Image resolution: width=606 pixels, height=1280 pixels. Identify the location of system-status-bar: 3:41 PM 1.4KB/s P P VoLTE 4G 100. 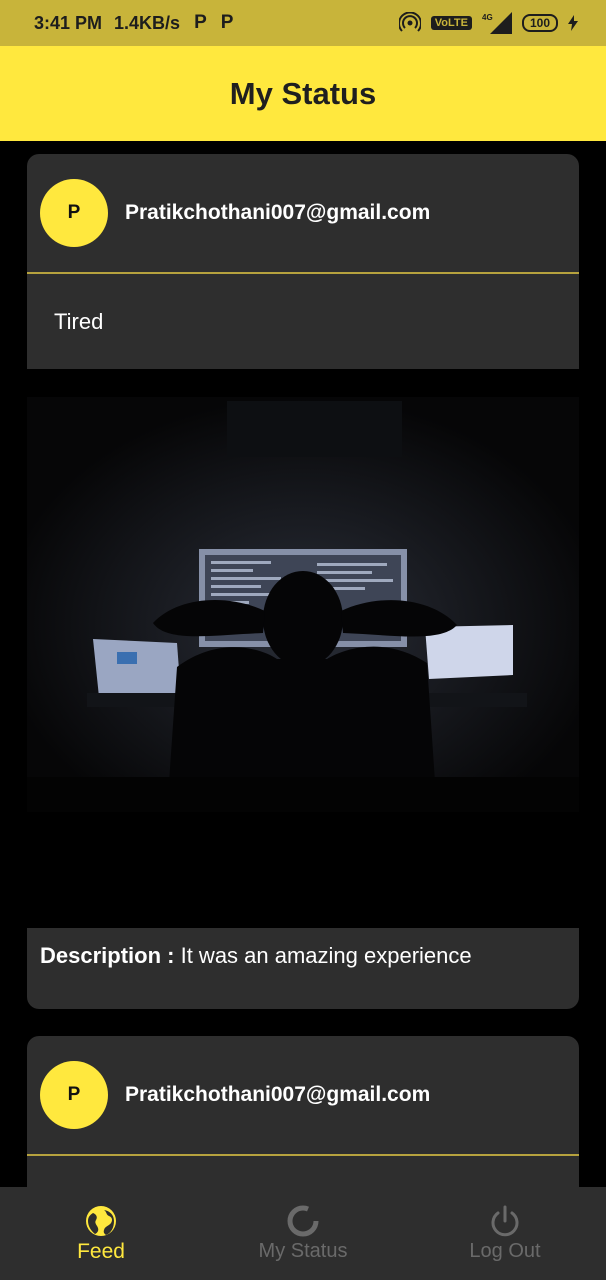
(303, 23).